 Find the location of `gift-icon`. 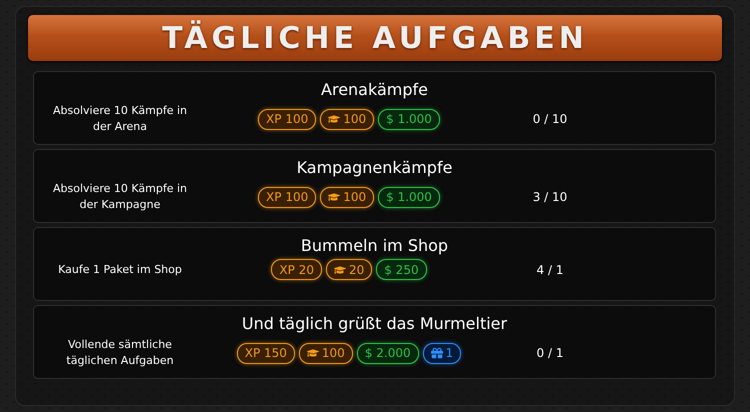

gift-icon is located at coordinates (436, 353).